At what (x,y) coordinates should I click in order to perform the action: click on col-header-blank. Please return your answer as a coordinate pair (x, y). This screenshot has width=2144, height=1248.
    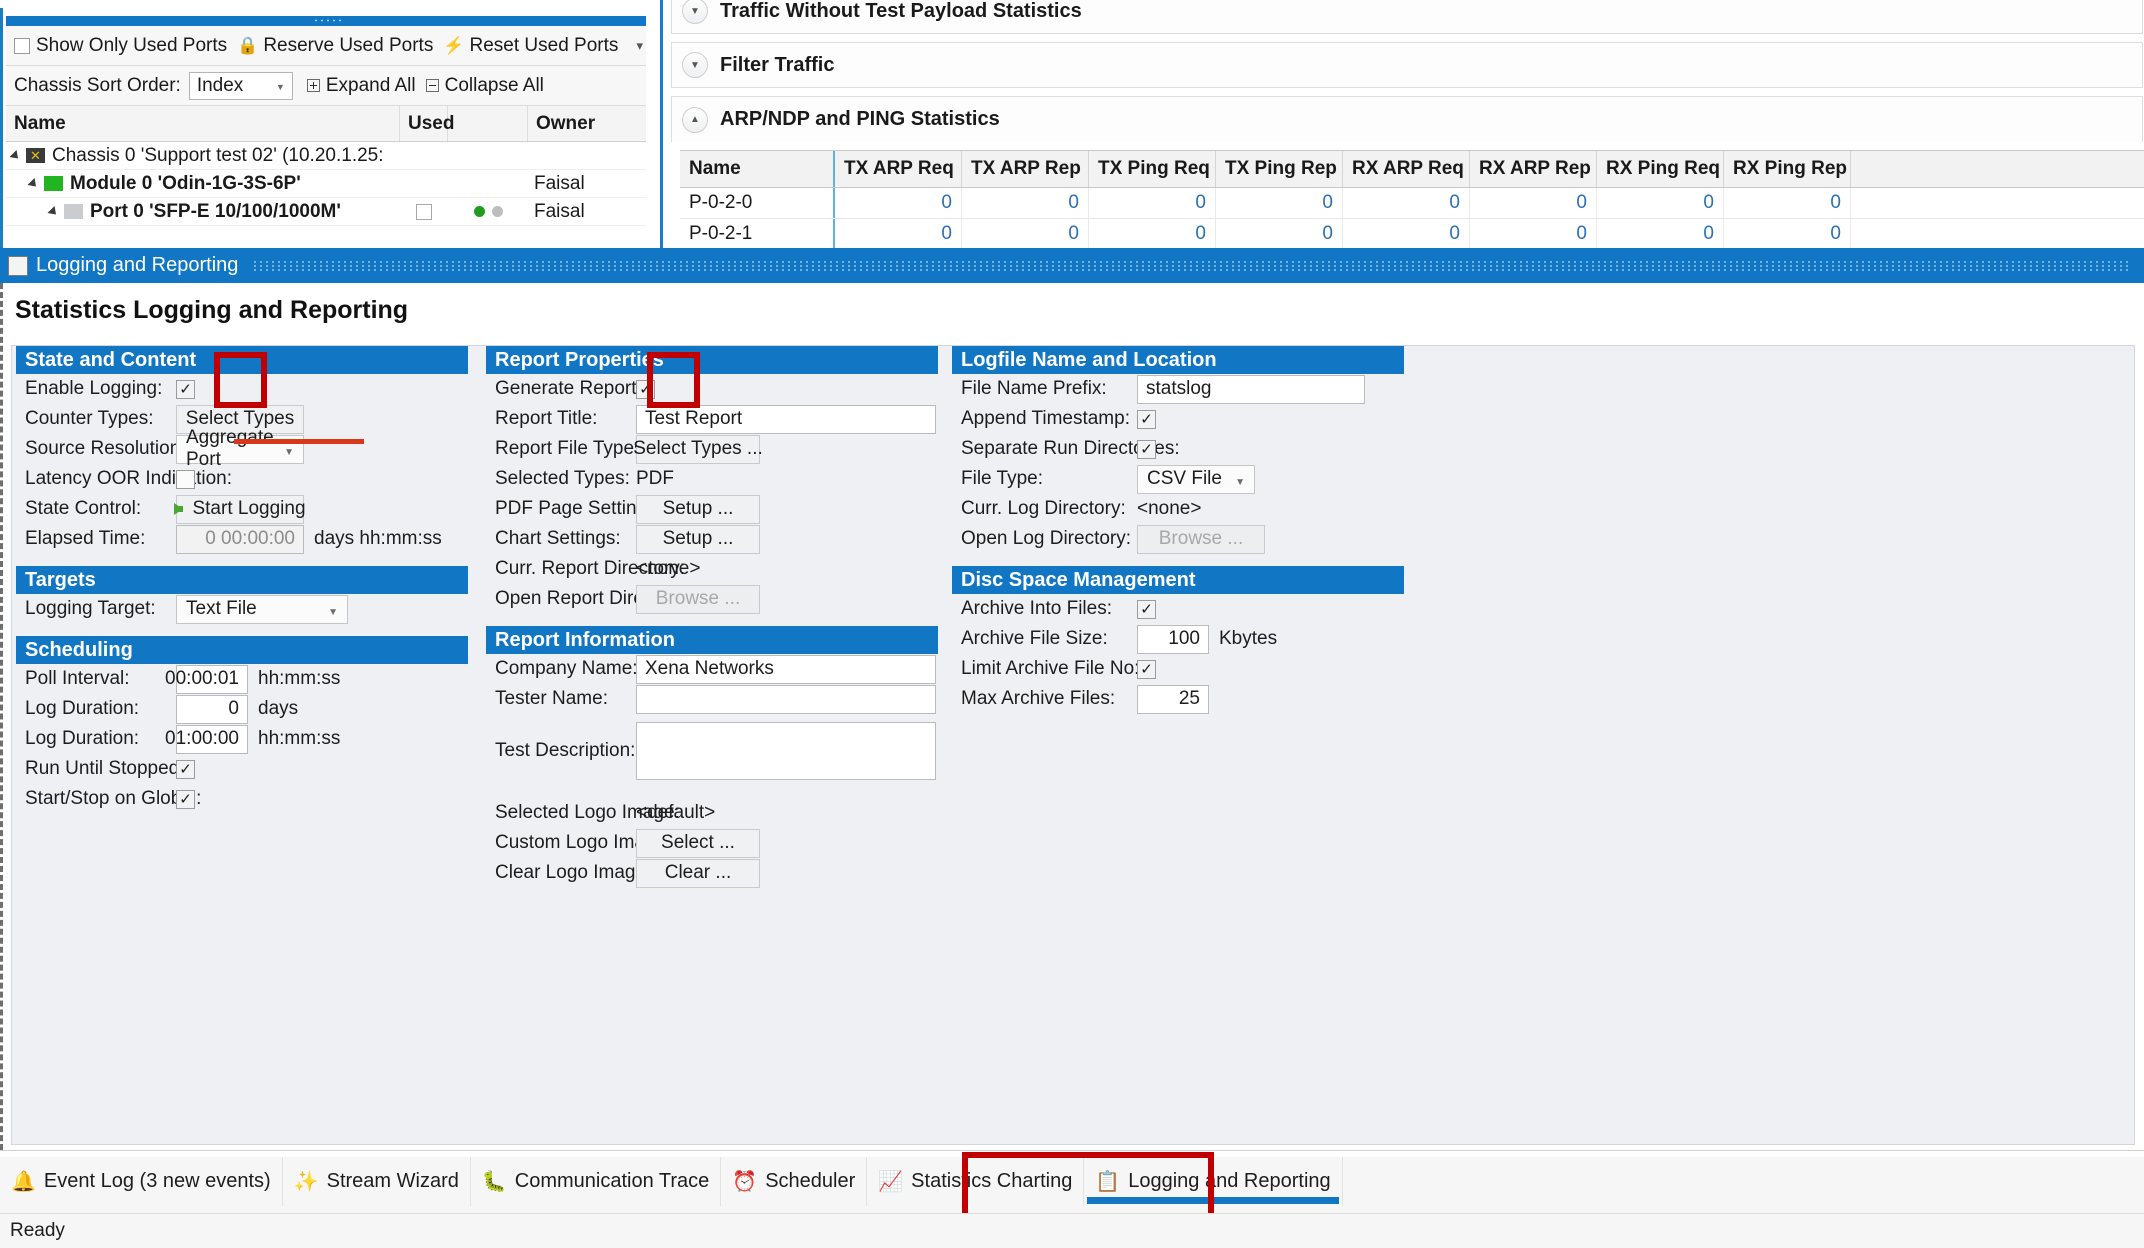
    Looking at the image, I should click on (1997, 169).